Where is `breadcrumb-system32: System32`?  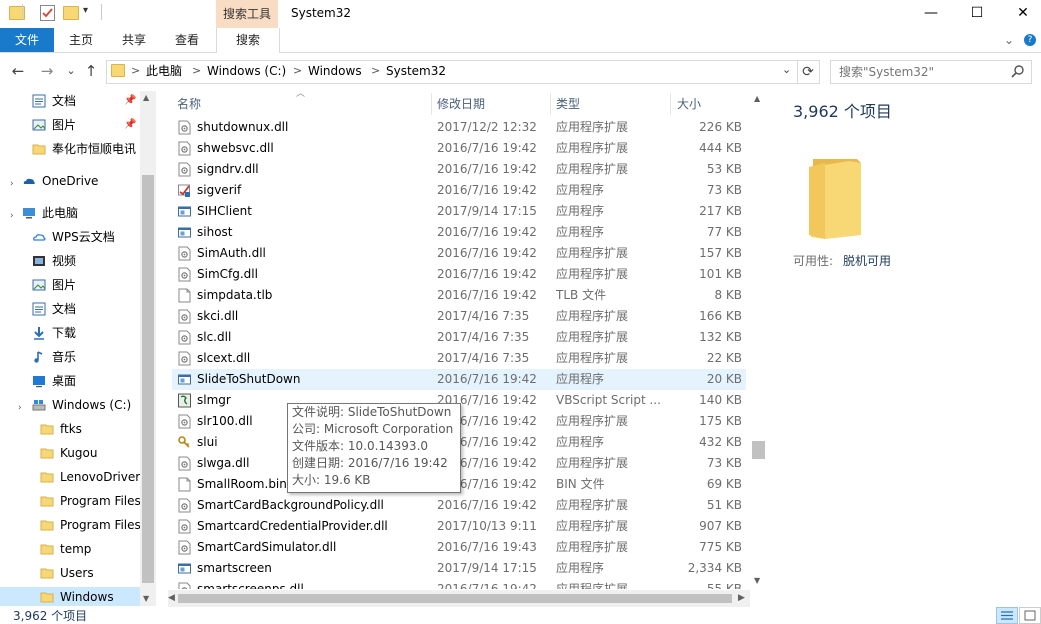 breadcrumb-system32: System32 is located at coordinates (416, 71).